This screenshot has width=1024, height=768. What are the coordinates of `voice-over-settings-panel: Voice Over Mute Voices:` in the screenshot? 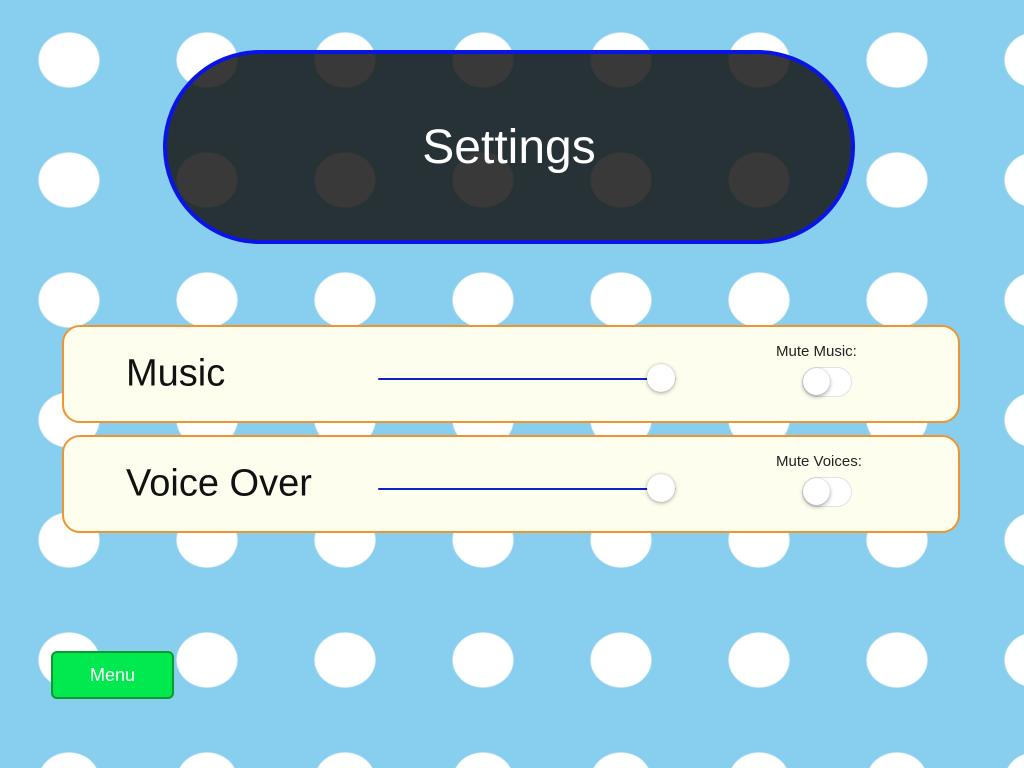 It's located at (511, 484).